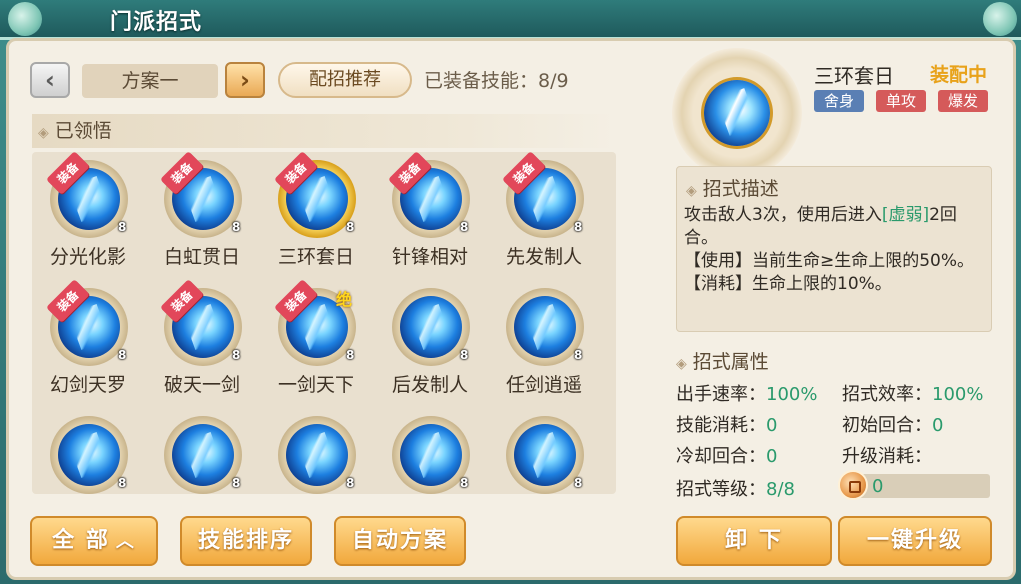 The height and width of the screenshot is (584, 1021). I want to click on chevron-right-icon: ›, so click(245, 80).